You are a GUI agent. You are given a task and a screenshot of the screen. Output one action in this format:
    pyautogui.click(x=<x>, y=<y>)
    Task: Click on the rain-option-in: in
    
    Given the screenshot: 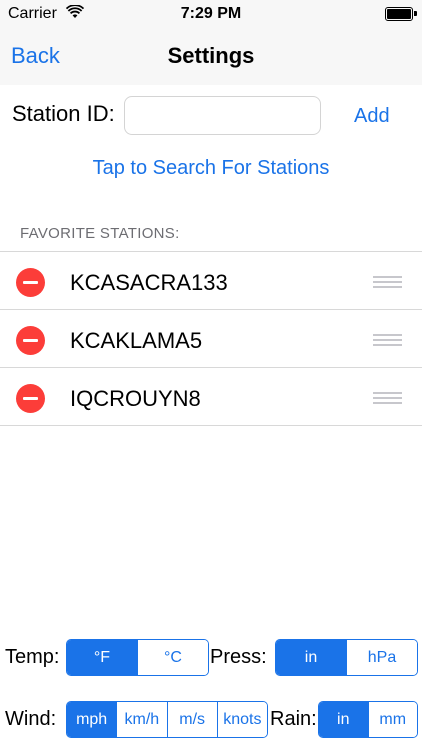 What is the action you would take?
    pyautogui.click(x=343, y=719)
    